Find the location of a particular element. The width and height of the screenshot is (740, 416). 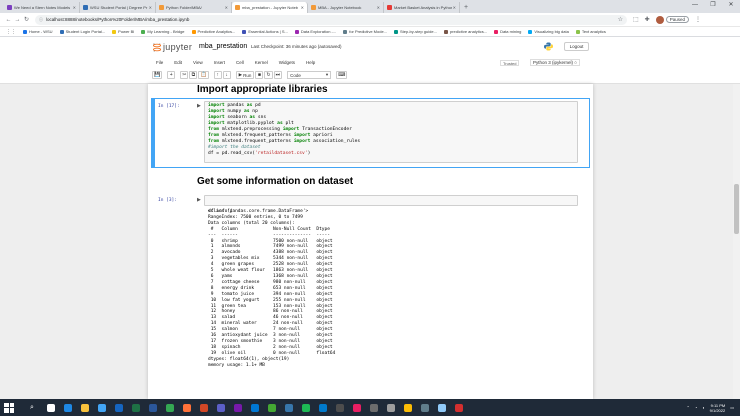

acrobat-icon is located at coordinates (458, 407).